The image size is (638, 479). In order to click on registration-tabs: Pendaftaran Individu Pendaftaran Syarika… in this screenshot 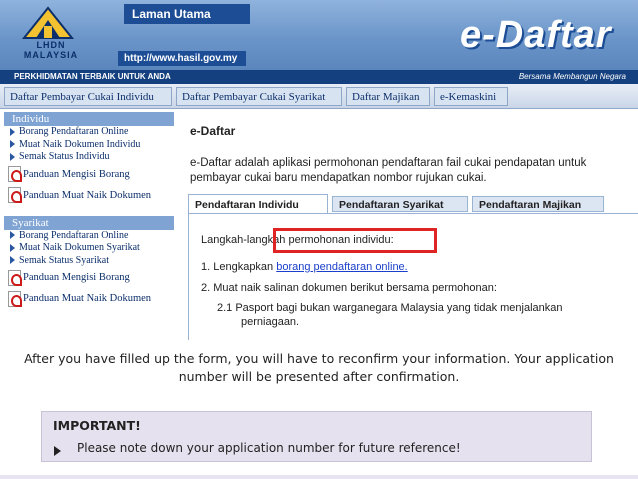, I will do `click(413, 203)`.